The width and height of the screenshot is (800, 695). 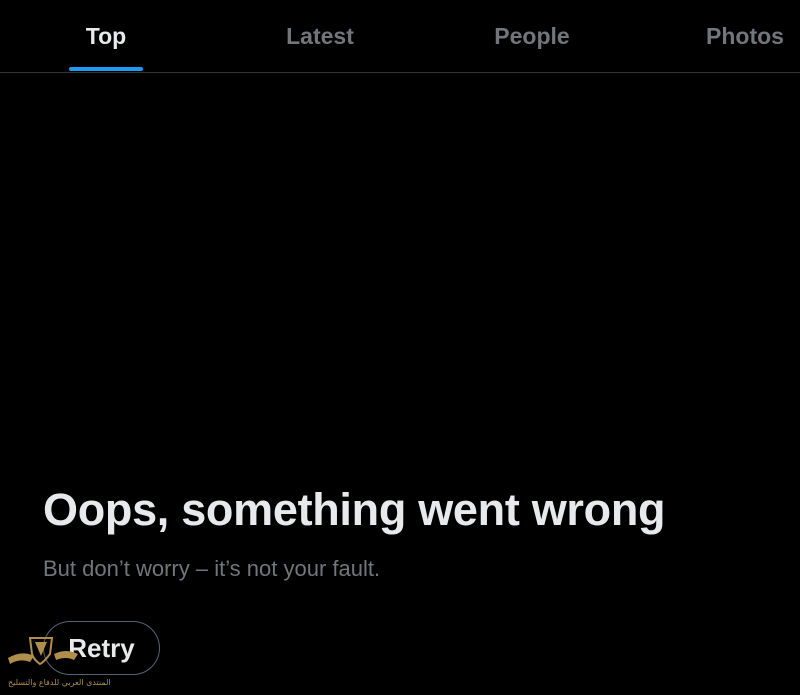 What do you see at coordinates (59, 682) in the screenshot?
I see `watermark-caption: المنتدى العربي للدفاع والتسليح` at bounding box center [59, 682].